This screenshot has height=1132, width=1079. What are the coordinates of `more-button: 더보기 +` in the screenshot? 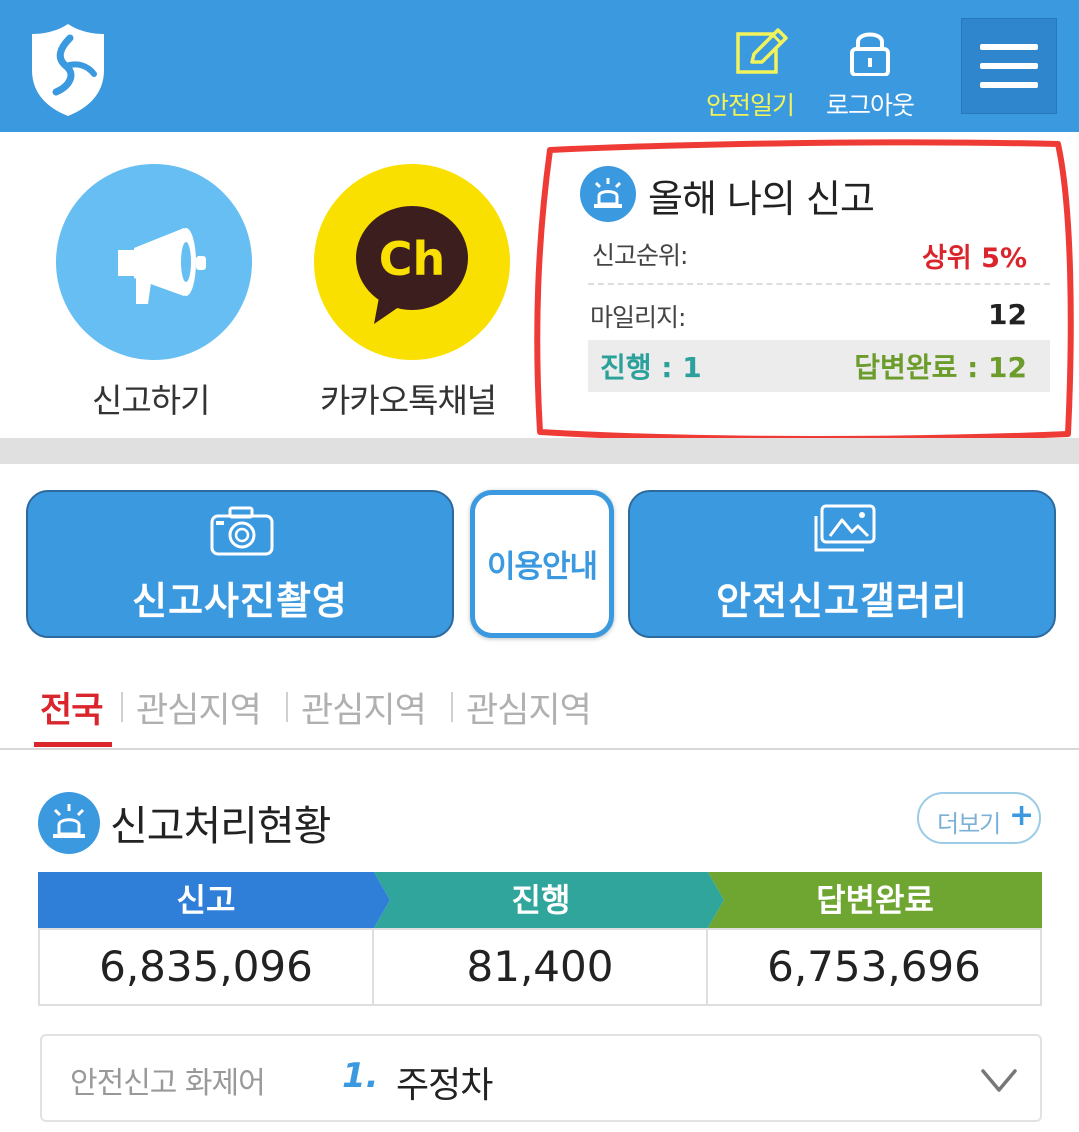 It's located at (979, 818).